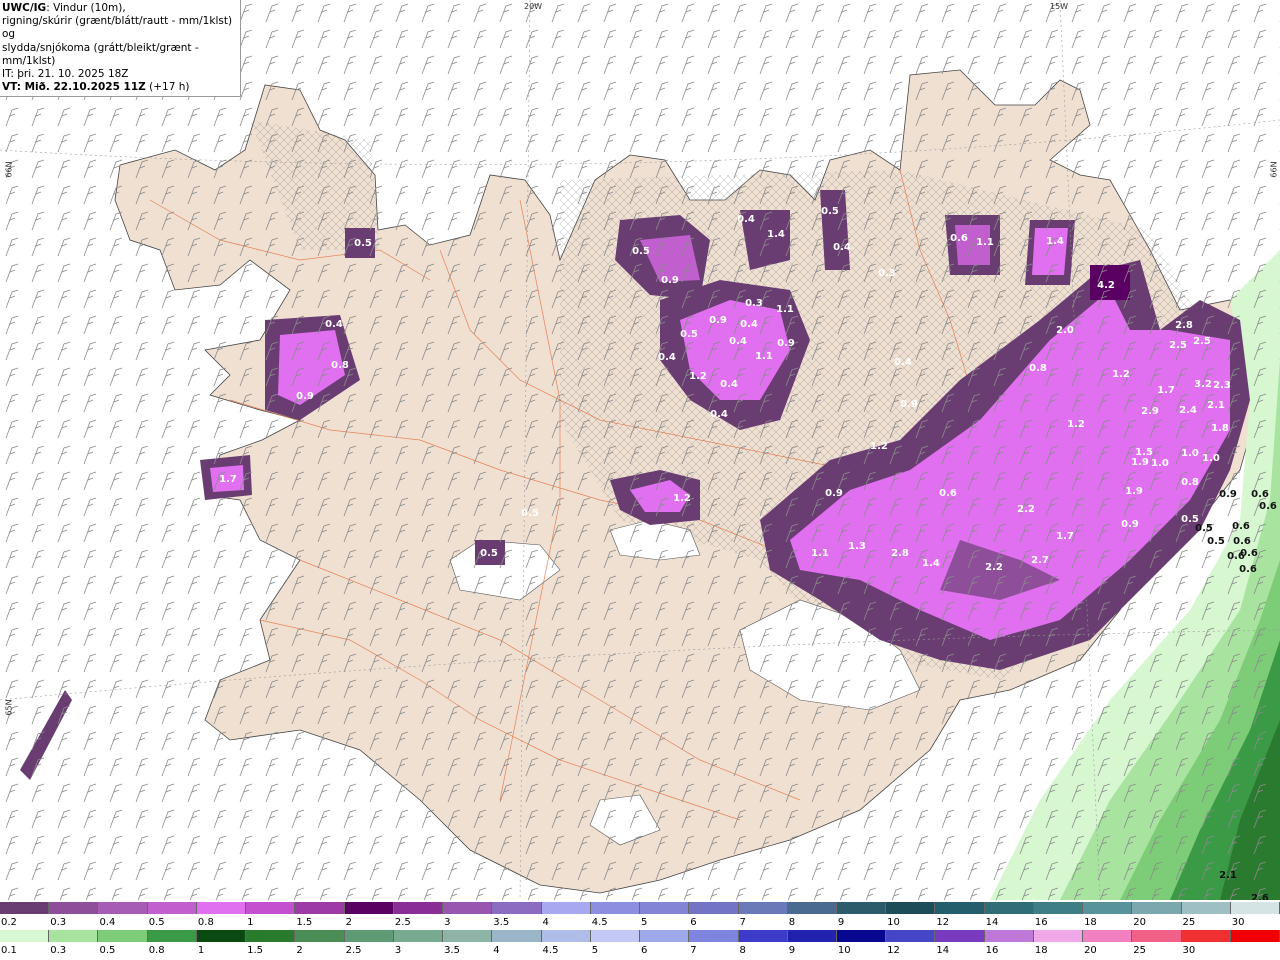  Describe the element at coordinates (1040, 560) in the screenshot. I see `snow-value-label: 2.7` at that location.